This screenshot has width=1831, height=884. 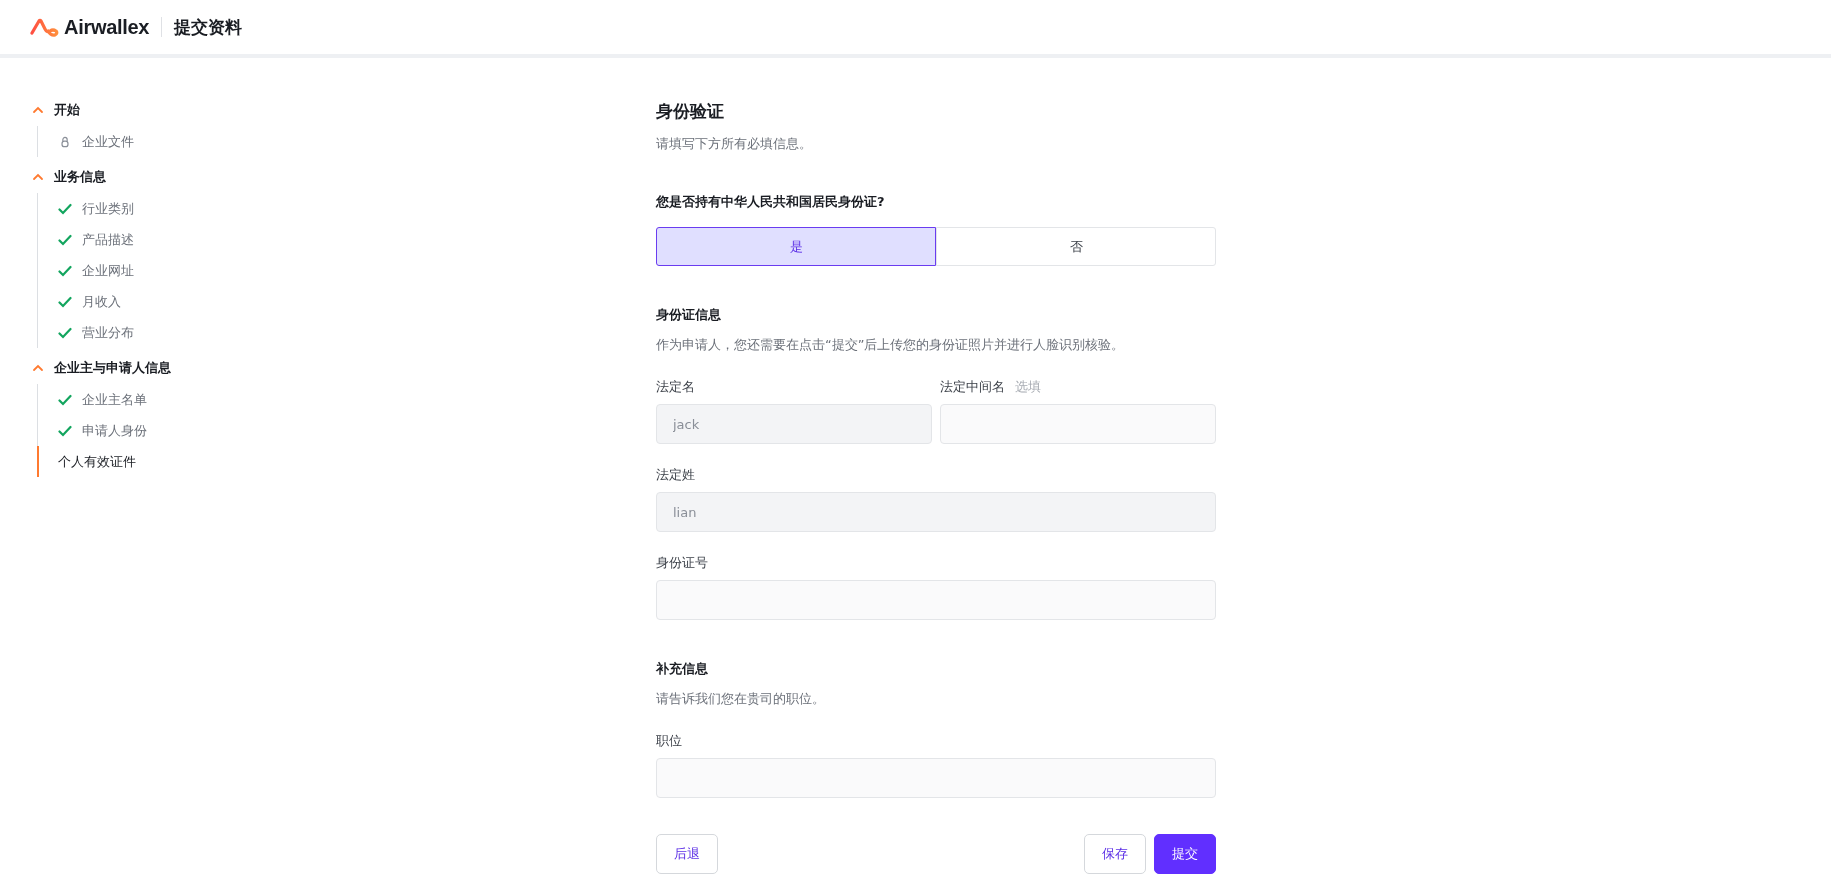 What do you see at coordinates (1076, 246) in the screenshot?
I see `option-button: 否` at bounding box center [1076, 246].